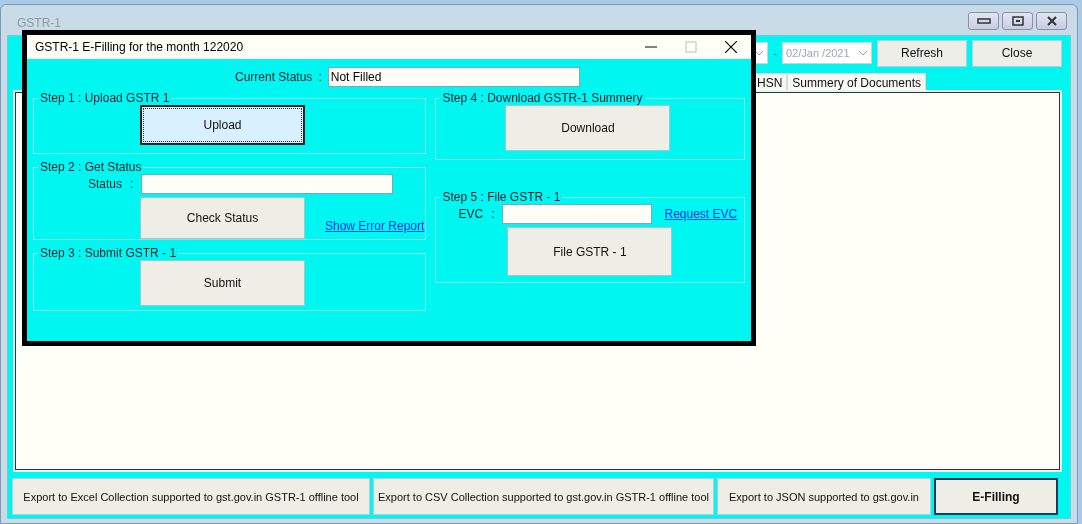  I want to click on close-button, so click(1051, 21).